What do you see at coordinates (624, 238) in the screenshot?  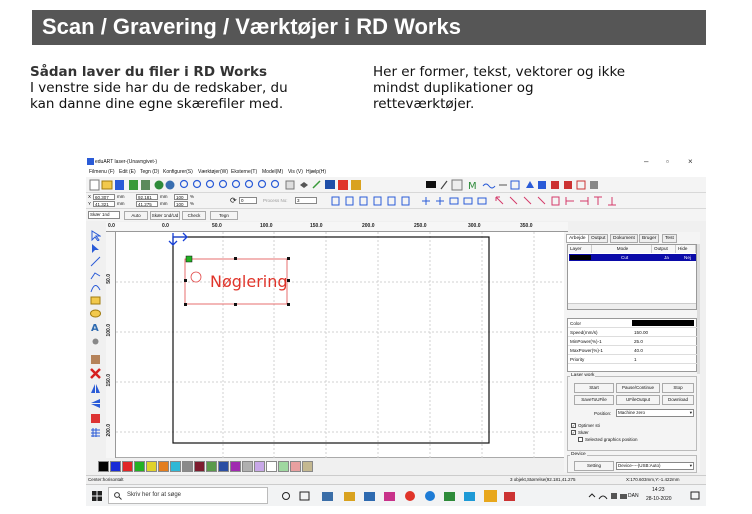 I see `tab-document: Dokument` at bounding box center [624, 238].